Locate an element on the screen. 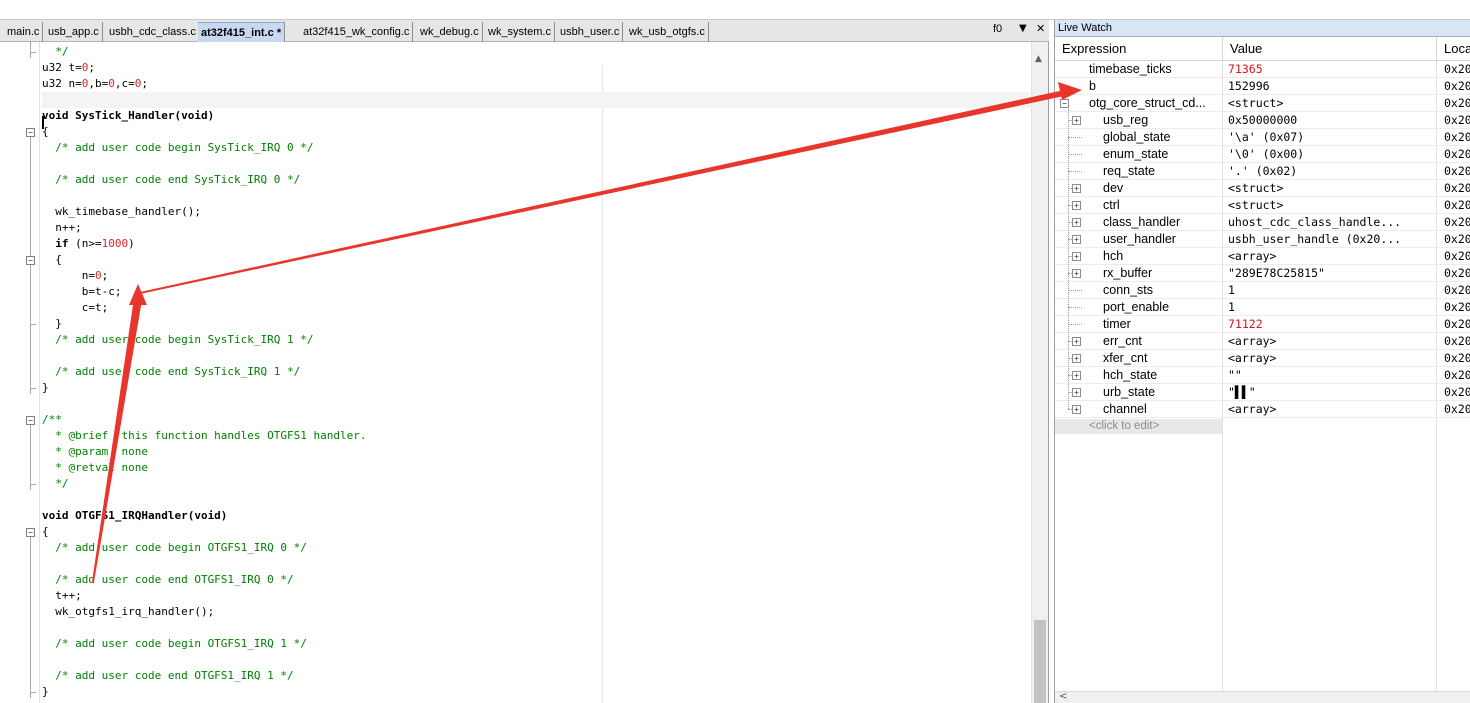 The image size is (1470, 703). watch-row: rx_buffer "289E78C25815" 0x20 + is located at coordinates (1262, 273).